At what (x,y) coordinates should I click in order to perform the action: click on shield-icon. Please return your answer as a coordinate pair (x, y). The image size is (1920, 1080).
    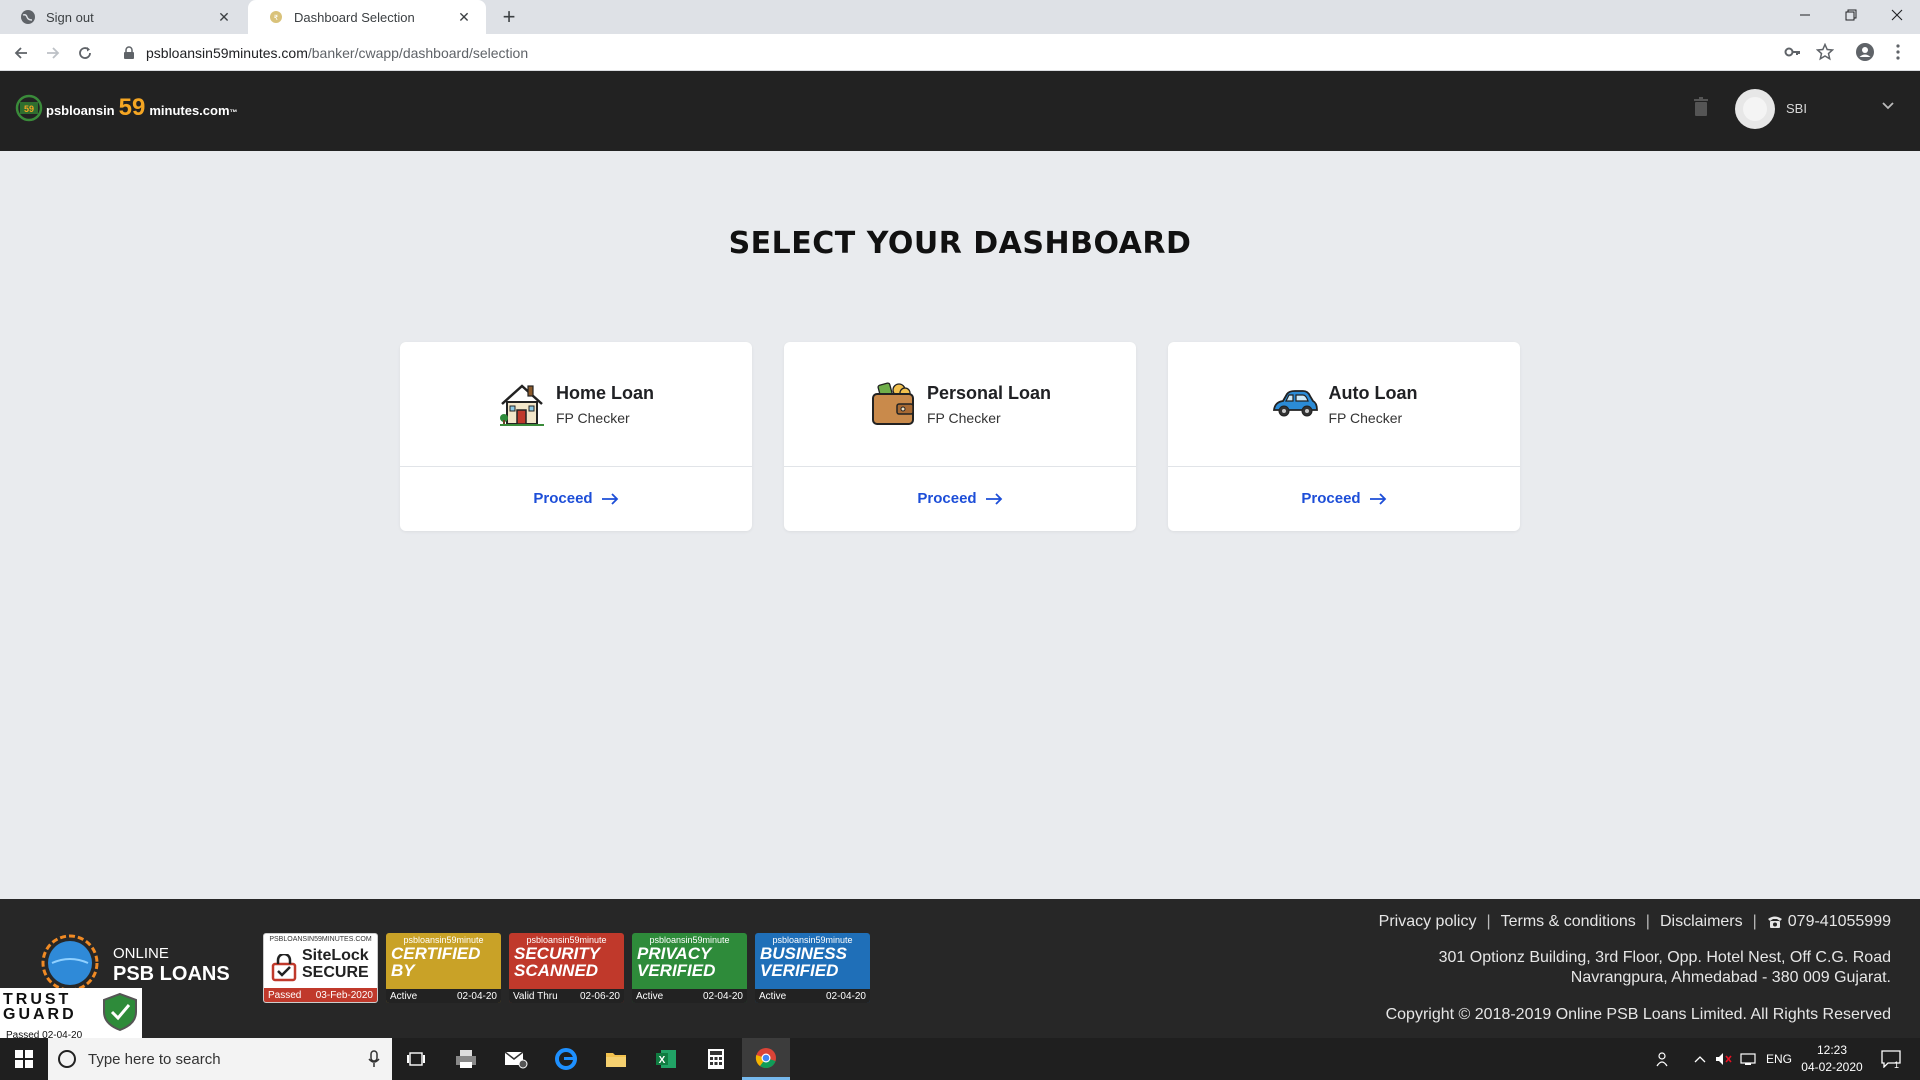
    Looking at the image, I should click on (120, 1012).